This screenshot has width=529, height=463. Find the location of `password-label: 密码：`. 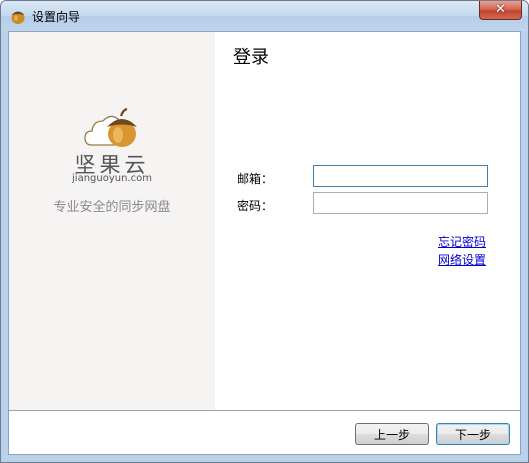

password-label: 密码： is located at coordinates (255, 206).